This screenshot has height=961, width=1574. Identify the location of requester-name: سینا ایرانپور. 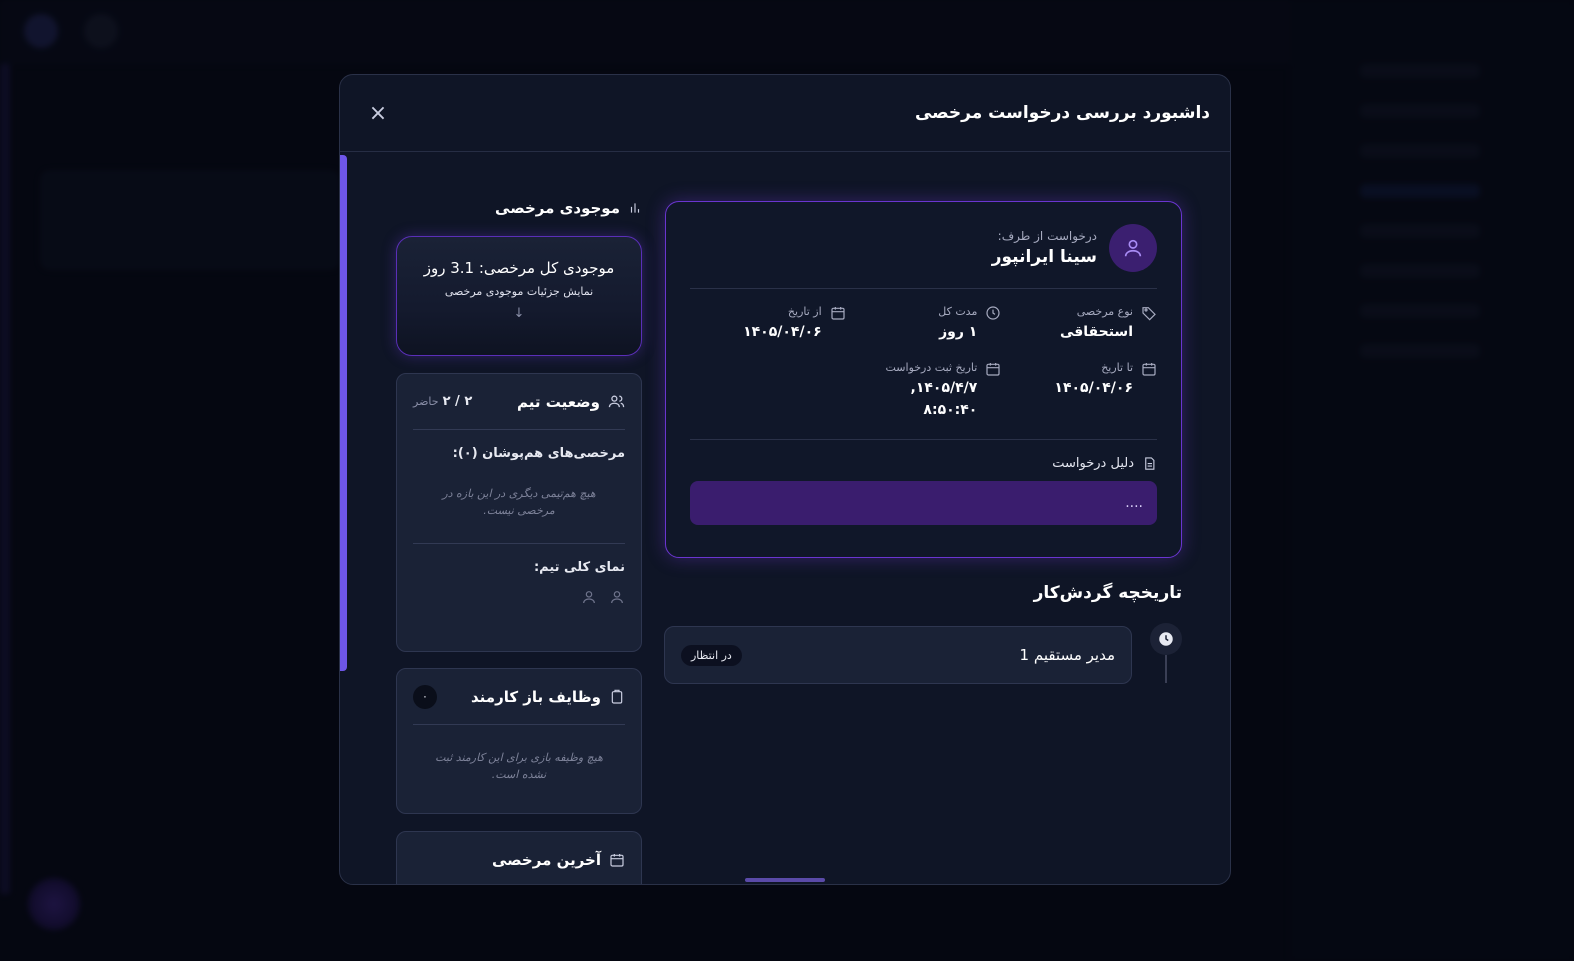
(1044, 257).